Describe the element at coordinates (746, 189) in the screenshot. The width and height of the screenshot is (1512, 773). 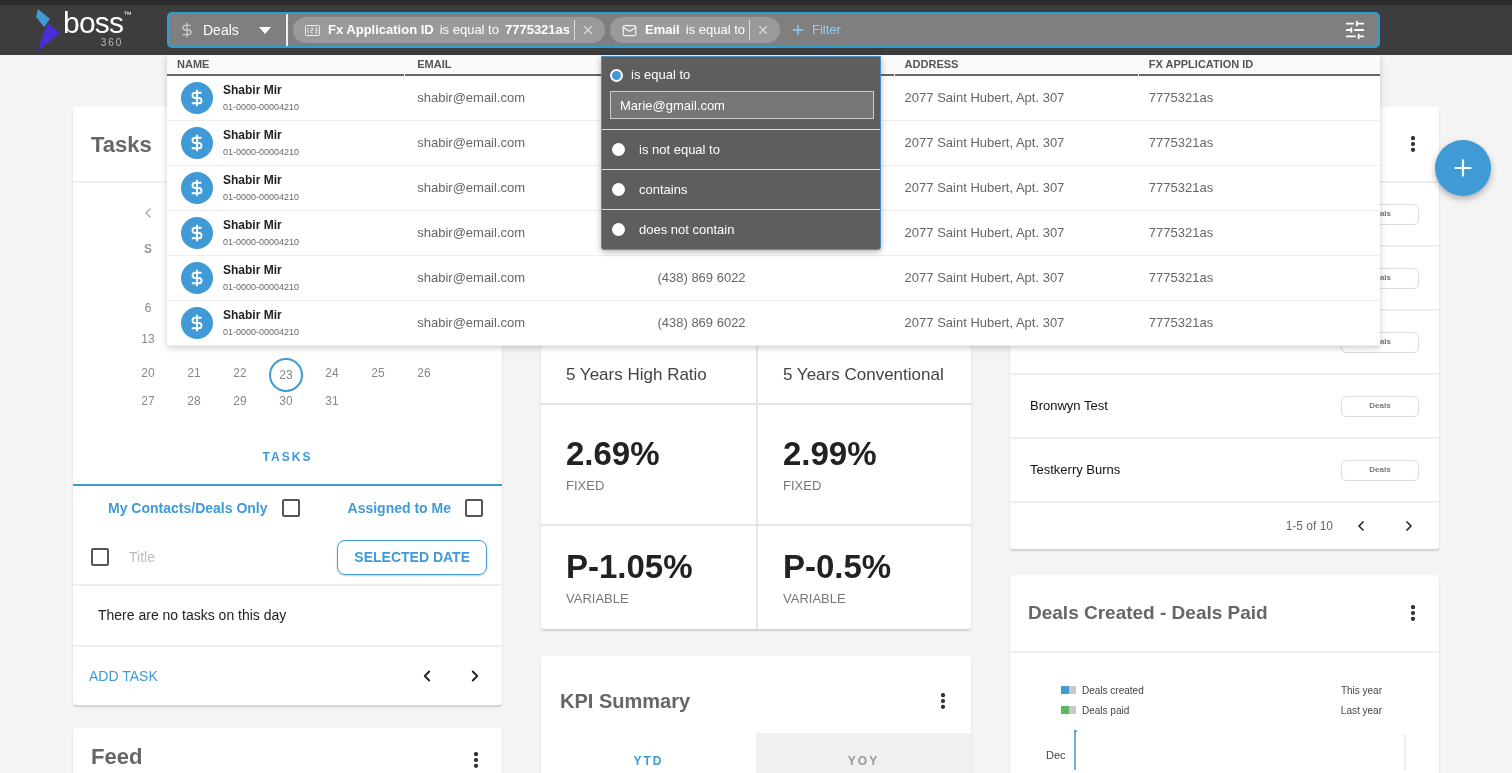
I see `operator-option: contains` at that location.